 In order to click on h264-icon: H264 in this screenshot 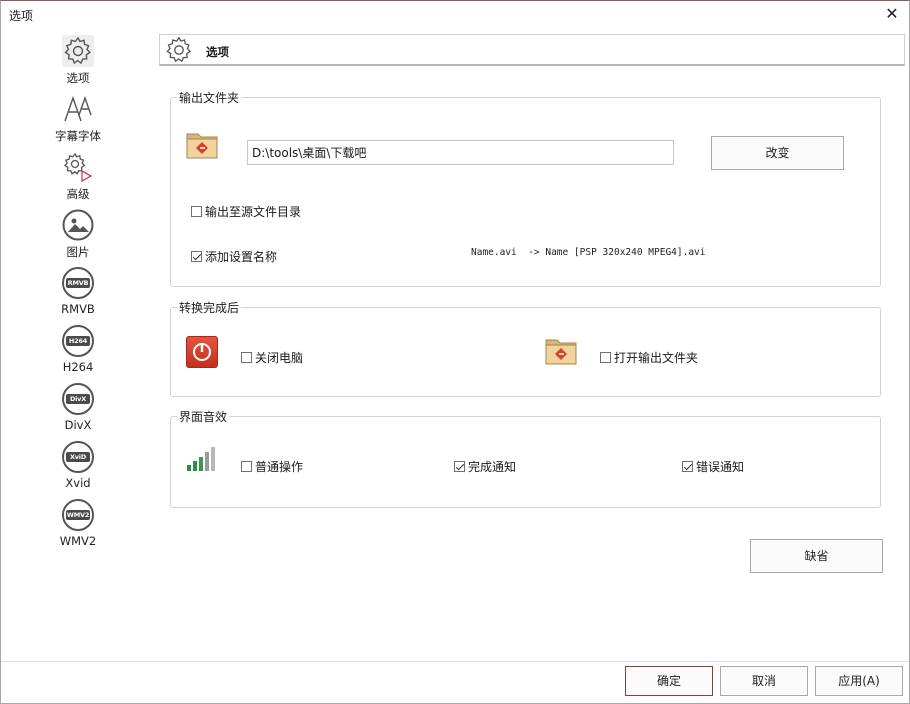, I will do `click(78, 341)`.